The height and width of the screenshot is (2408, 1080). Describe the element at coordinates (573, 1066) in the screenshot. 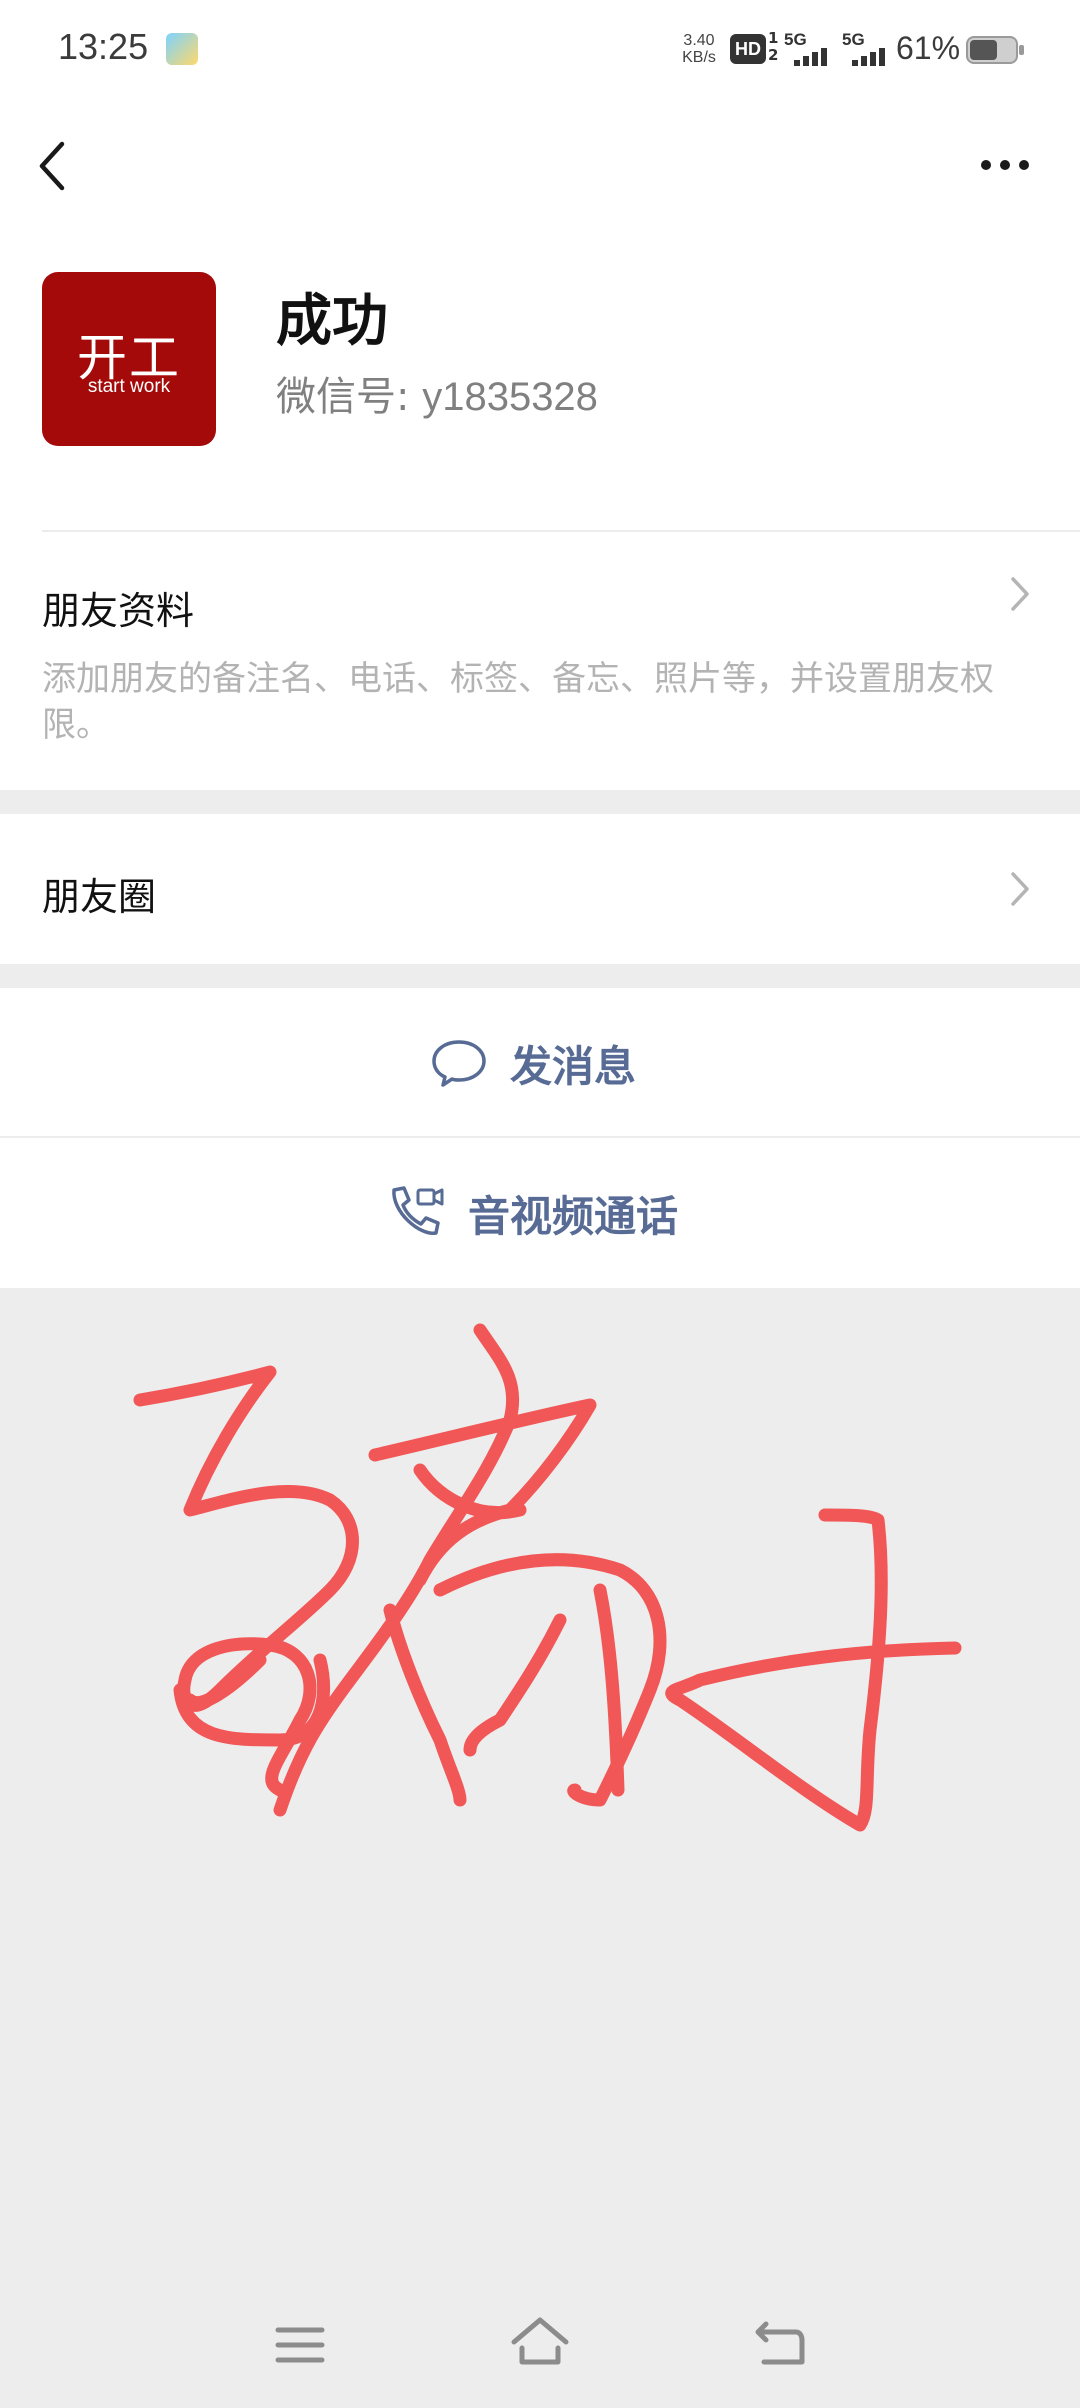

I see `send-message-label: 发消息` at that location.